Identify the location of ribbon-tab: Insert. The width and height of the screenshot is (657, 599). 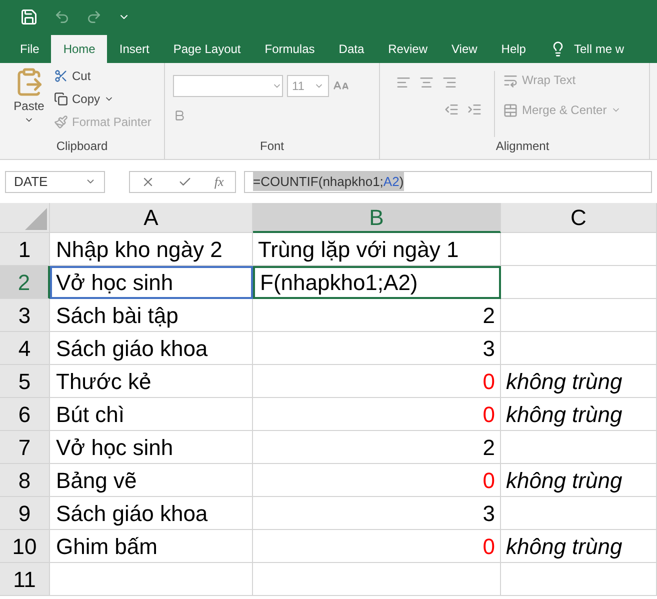
(134, 49).